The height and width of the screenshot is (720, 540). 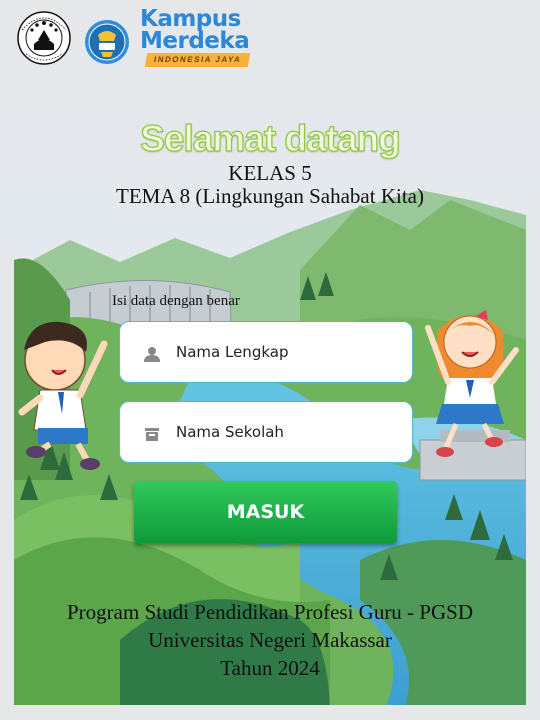 What do you see at coordinates (286, 432) in the screenshot?
I see `school-name-input` at bounding box center [286, 432].